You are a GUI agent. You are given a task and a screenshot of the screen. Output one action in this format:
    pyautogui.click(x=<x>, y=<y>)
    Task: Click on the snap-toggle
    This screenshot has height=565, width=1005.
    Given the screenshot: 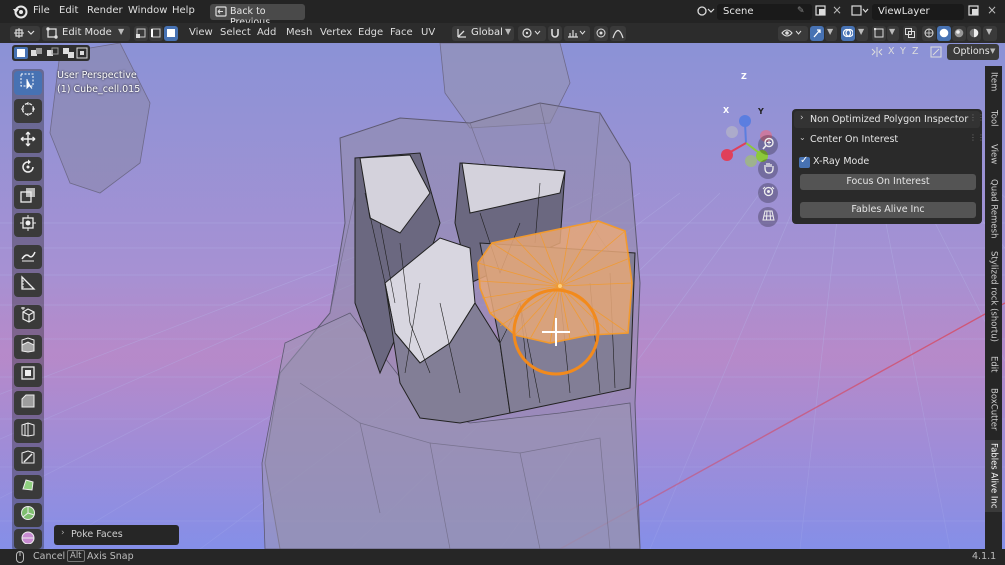 What is the action you would take?
    pyautogui.click(x=555, y=33)
    